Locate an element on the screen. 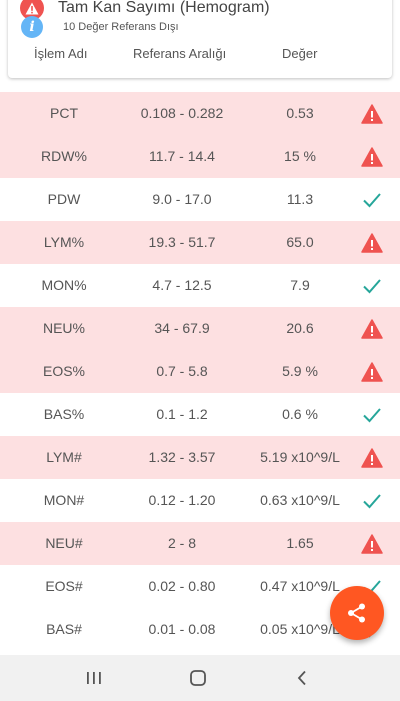 The width and height of the screenshot is (400, 701). test-name: LYM% is located at coordinates (64, 242).